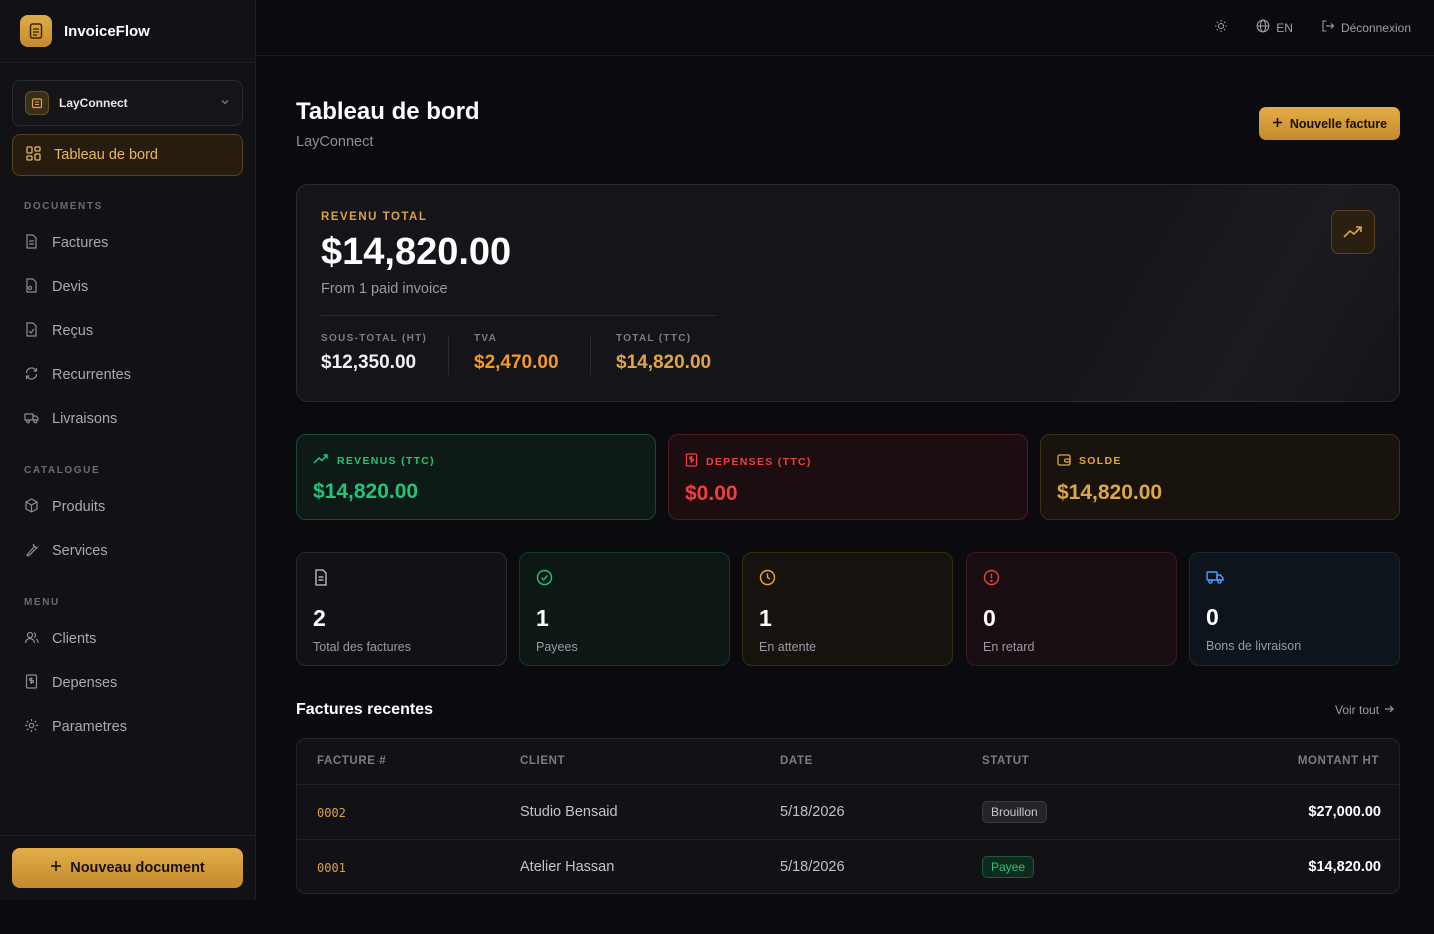  What do you see at coordinates (767, 579) in the screenshot?
I see `clock-icon` at bounding box center [767, 579].